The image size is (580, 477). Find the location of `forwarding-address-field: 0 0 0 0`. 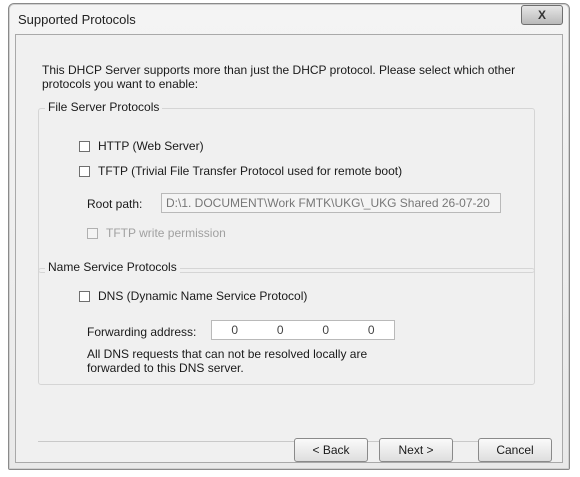

forwarding-address-field: 0 0 0 0 is located at coordinates (303, 330).